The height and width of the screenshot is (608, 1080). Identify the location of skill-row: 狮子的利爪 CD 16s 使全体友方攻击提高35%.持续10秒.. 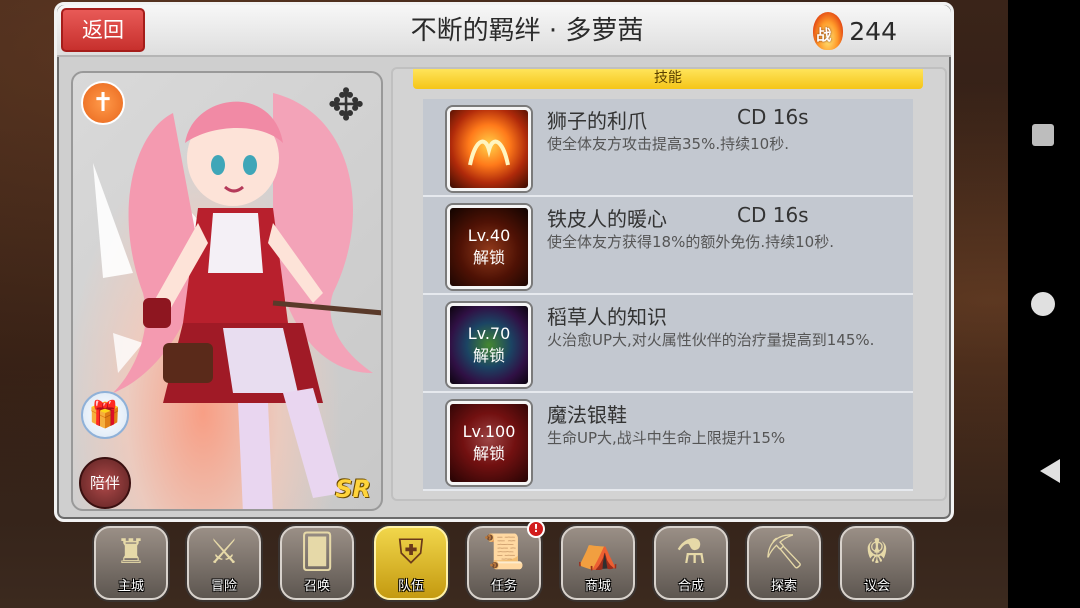
(668, 148).